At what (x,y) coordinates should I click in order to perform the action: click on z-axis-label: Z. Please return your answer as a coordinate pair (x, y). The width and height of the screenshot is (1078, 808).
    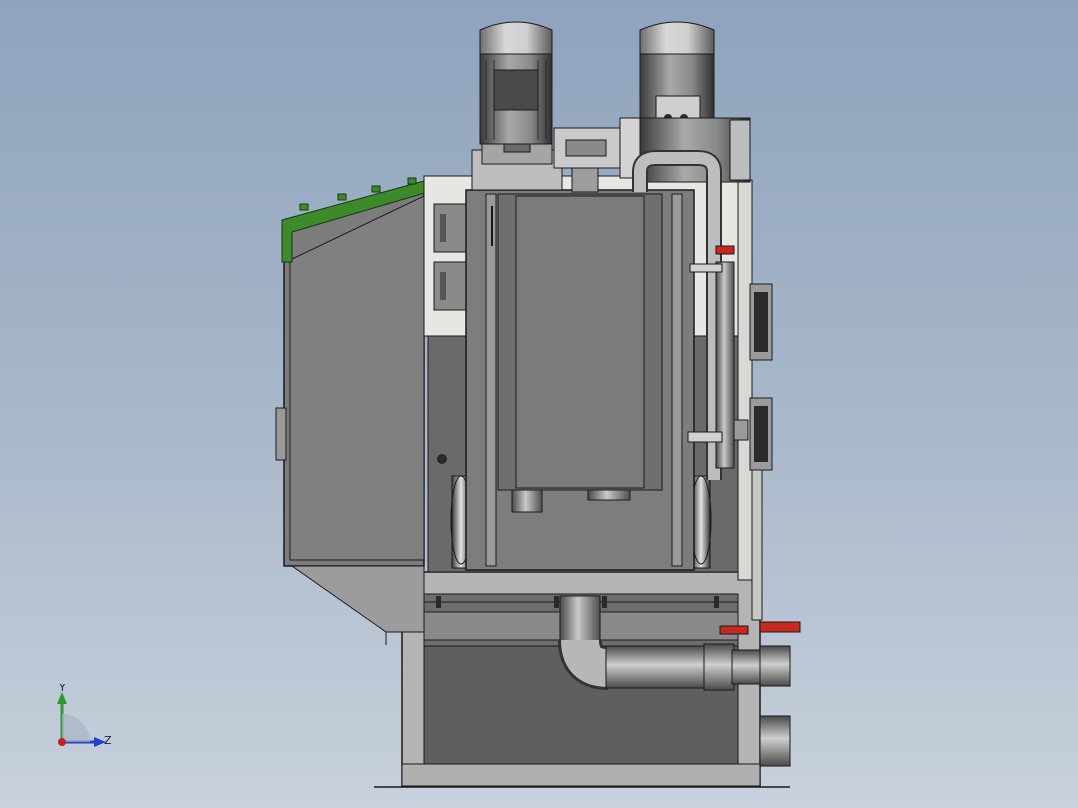
    Looking at the image, I should click on (108, 740).